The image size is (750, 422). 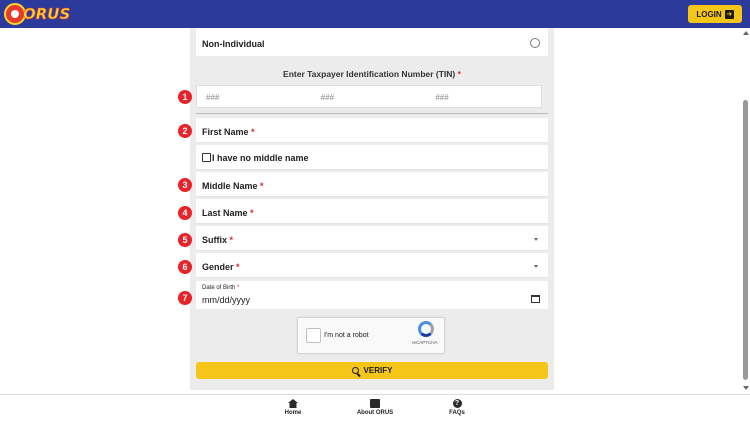 I want to click on nav-faqs: ? FAQs, so click(x=457, y=407).